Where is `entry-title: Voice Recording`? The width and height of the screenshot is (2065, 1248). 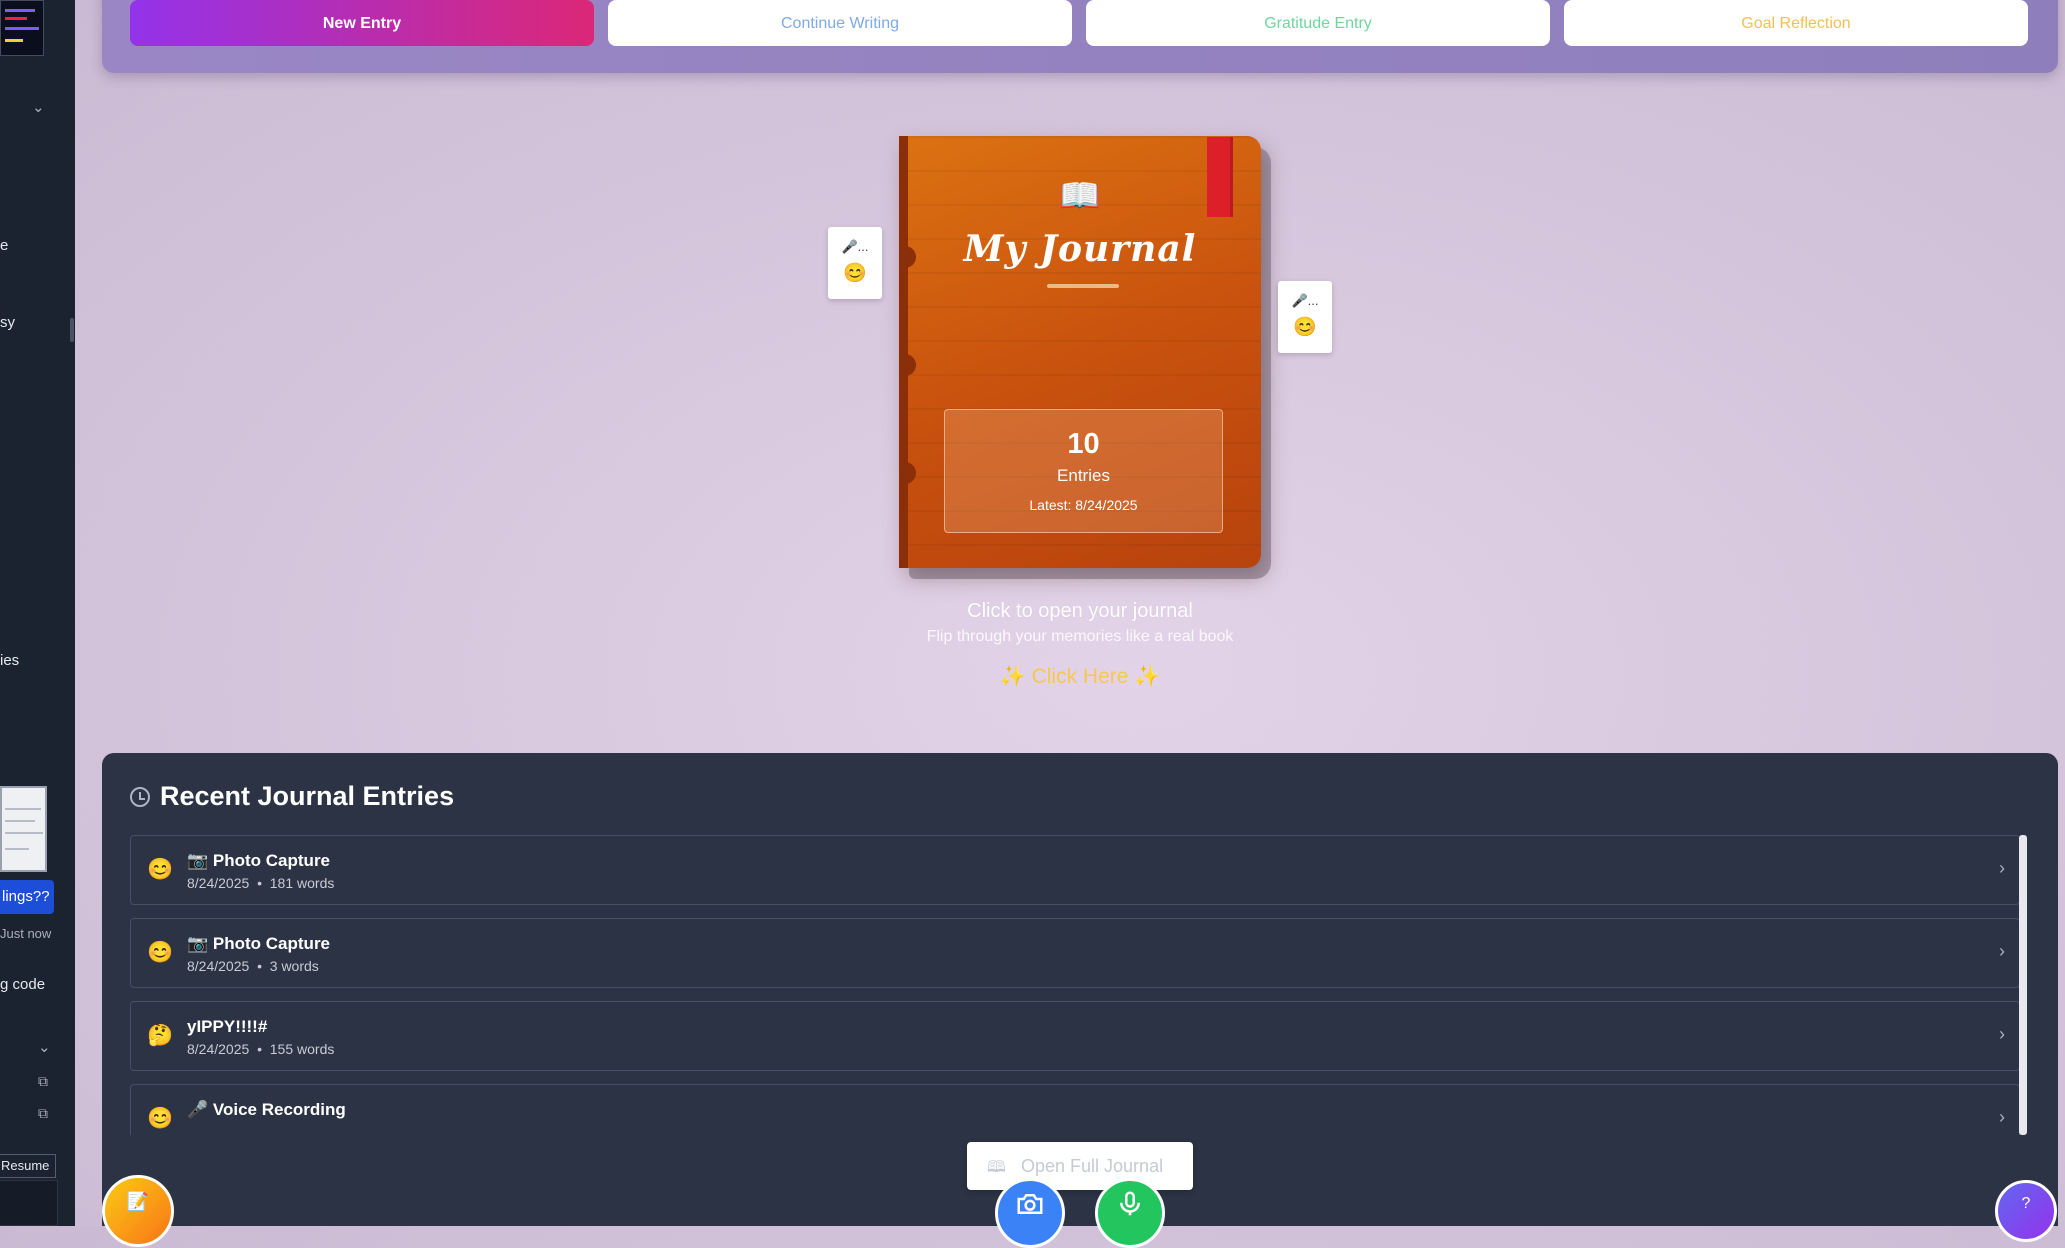 entry-title: Voice Recording is located at coordinates (279, 1109).